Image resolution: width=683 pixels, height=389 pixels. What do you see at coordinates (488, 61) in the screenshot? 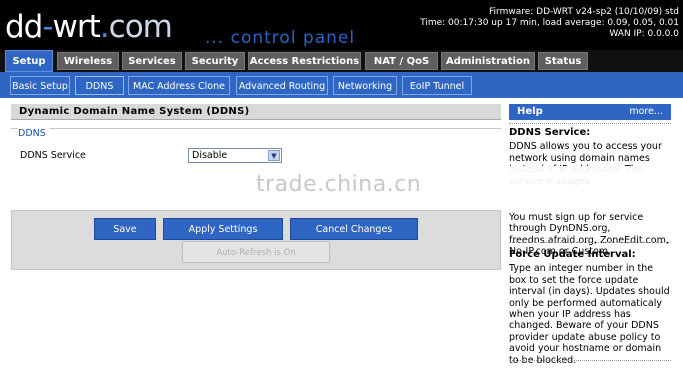
I see `tab-administration: Administration` at bounding box center [488, 61].